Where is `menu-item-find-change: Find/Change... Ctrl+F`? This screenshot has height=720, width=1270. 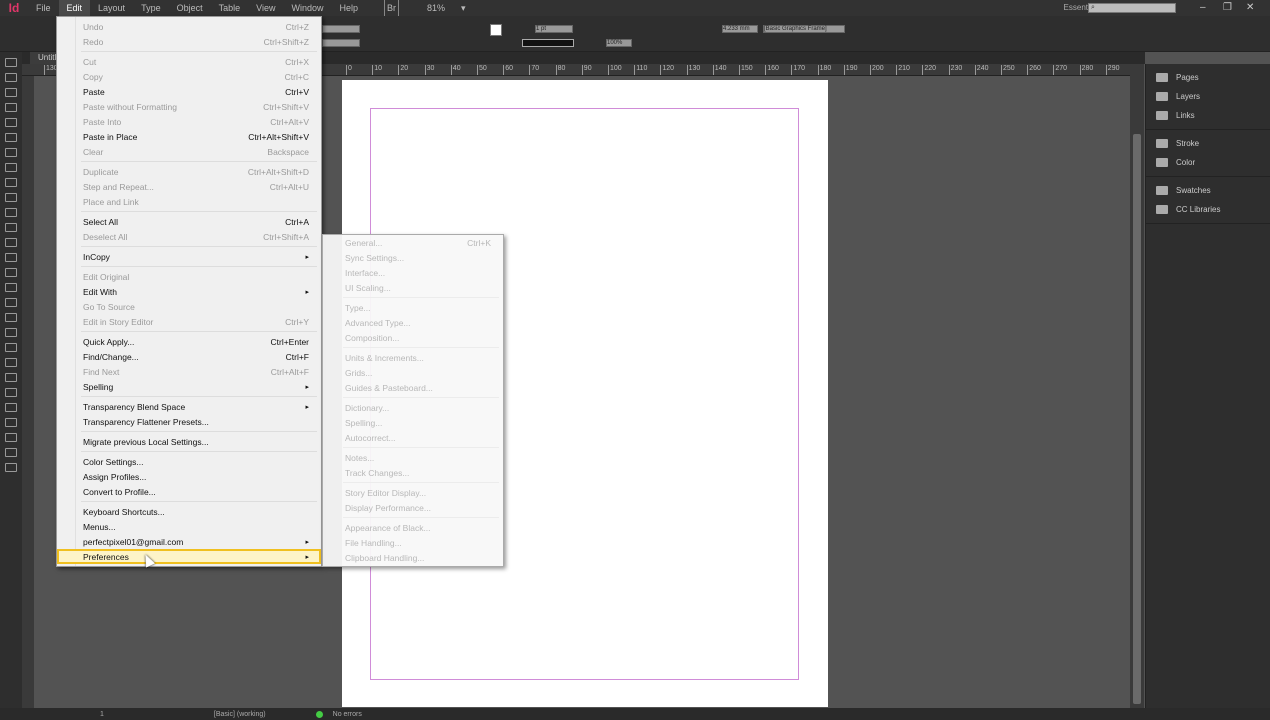 menu-item-find-change: Find/Change... Ctrl+F is located at coordinates (189, 356).